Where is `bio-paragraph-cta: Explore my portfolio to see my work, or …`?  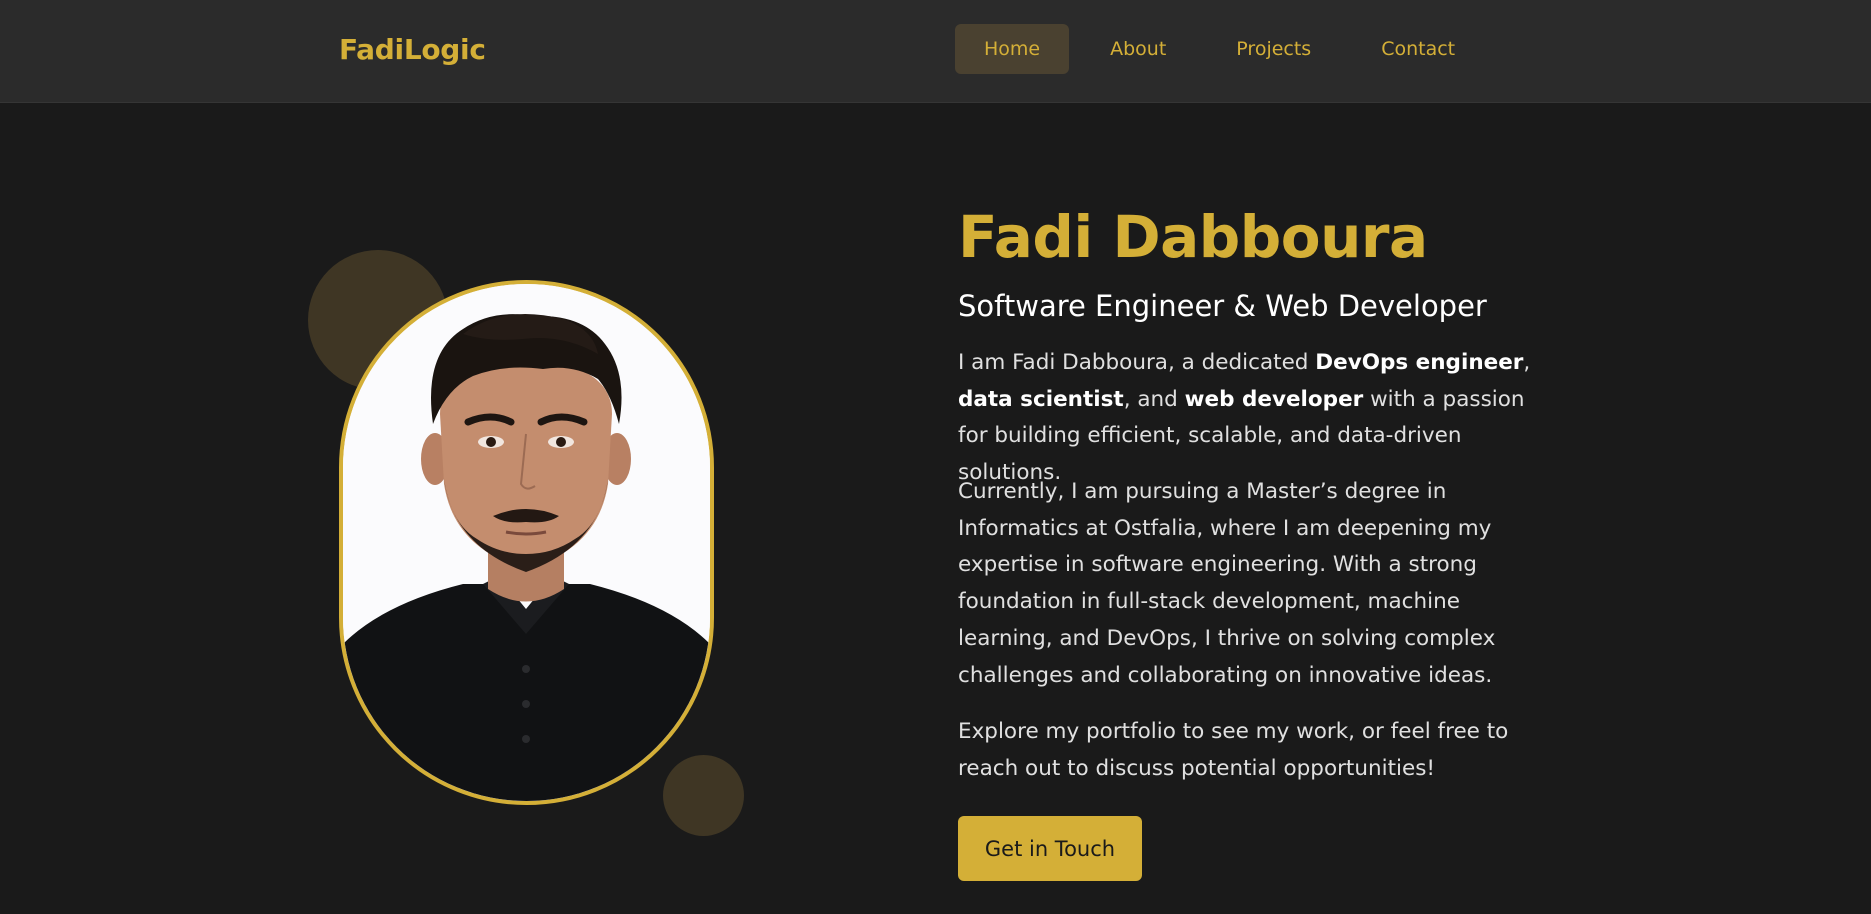
bio-paragraph-cta: Explore my portfolio to see my work, or … is located at coordinates (1233, 750).